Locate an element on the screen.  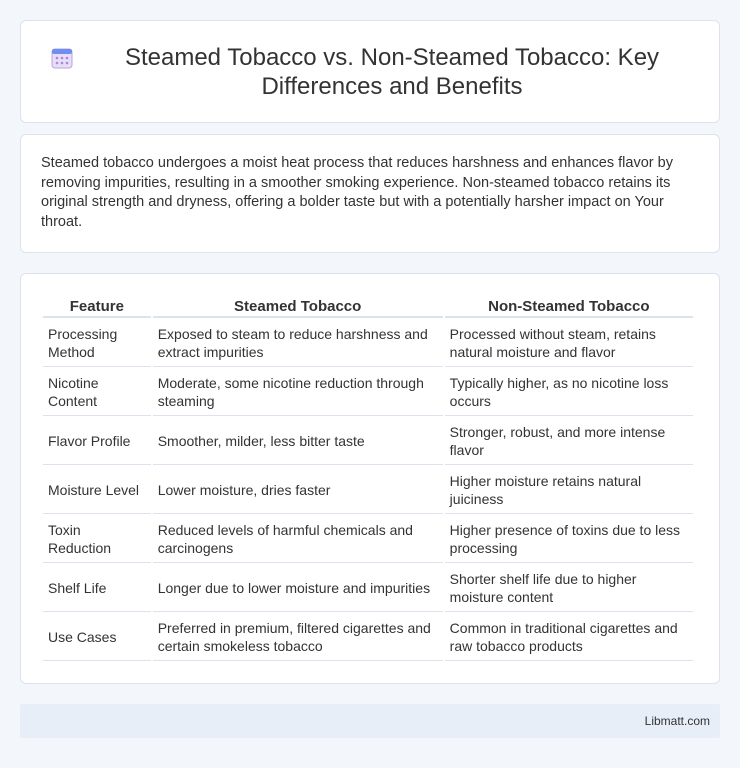
header-feature: Feature is located at coordinates (97, 306).